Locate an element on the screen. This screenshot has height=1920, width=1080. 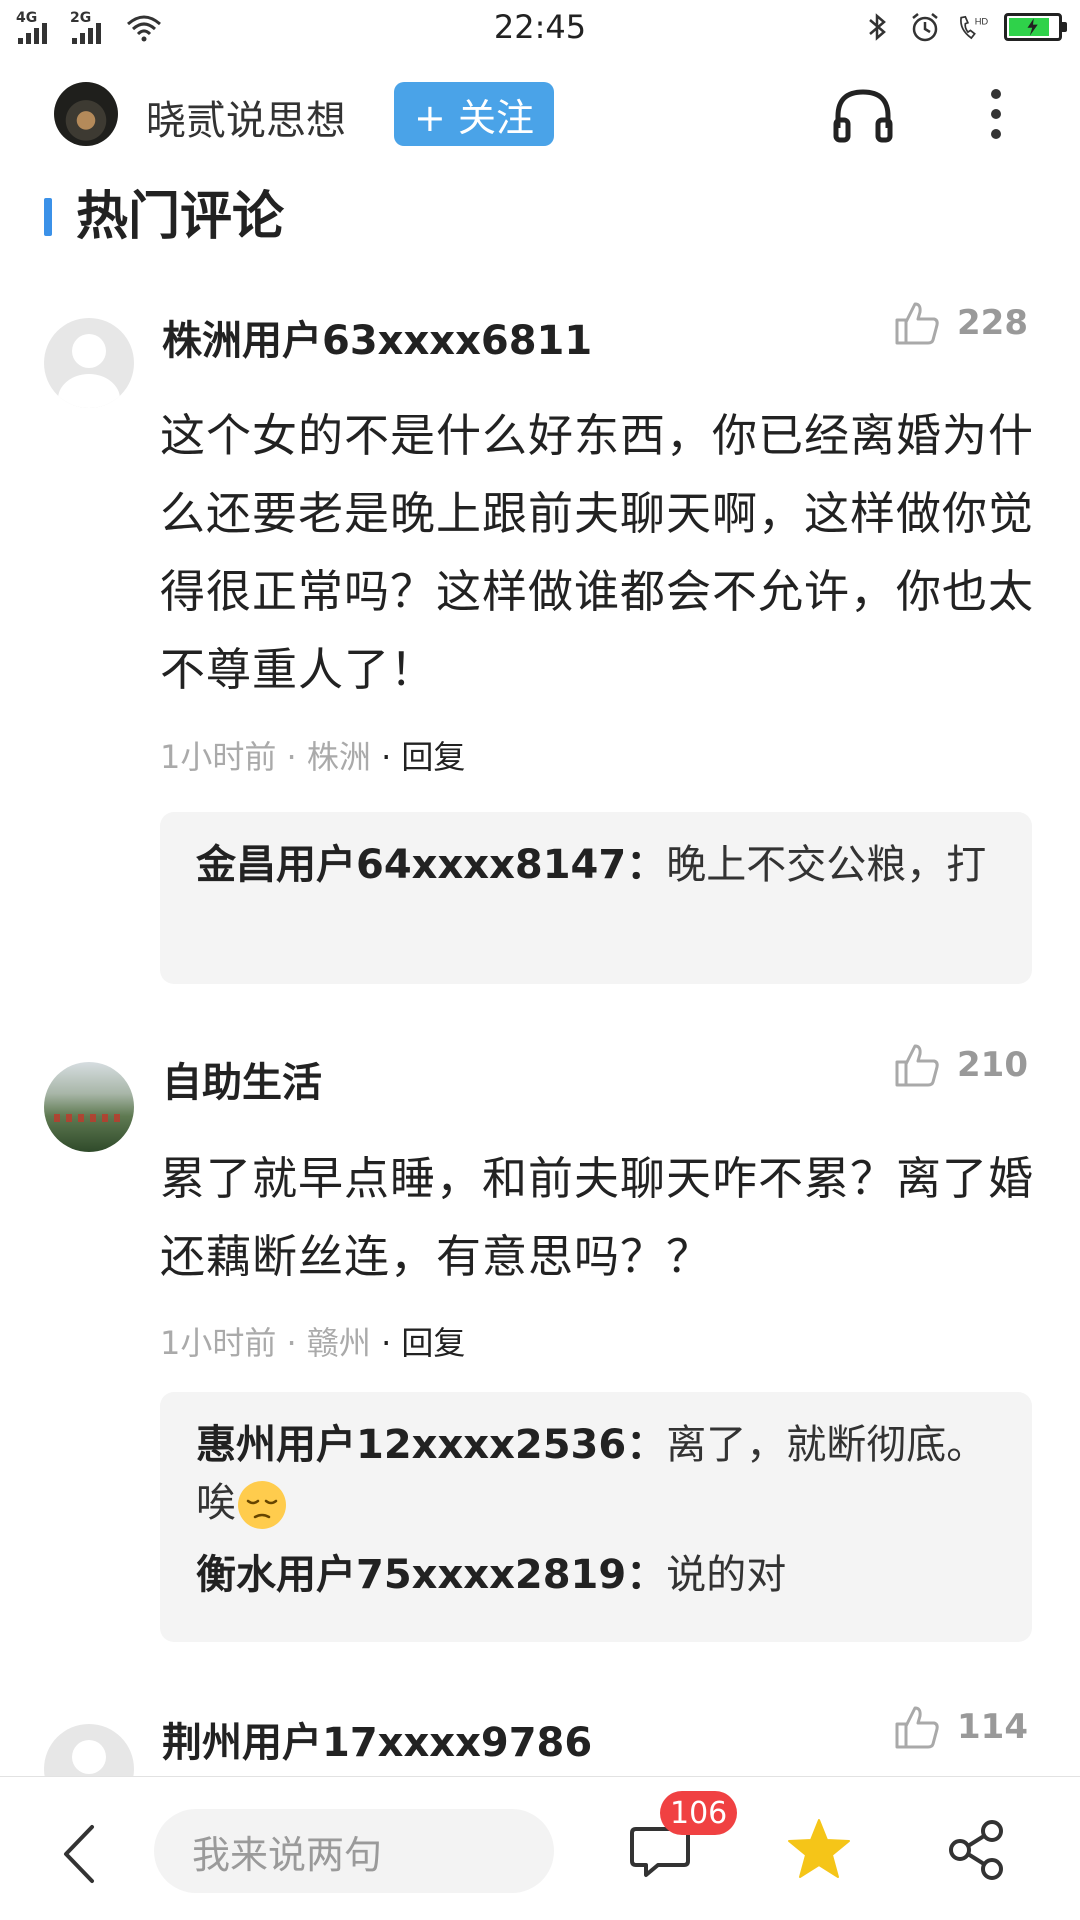
reply-username: 金昌用户64xxxx8147： is located at coordinates (431, 865).